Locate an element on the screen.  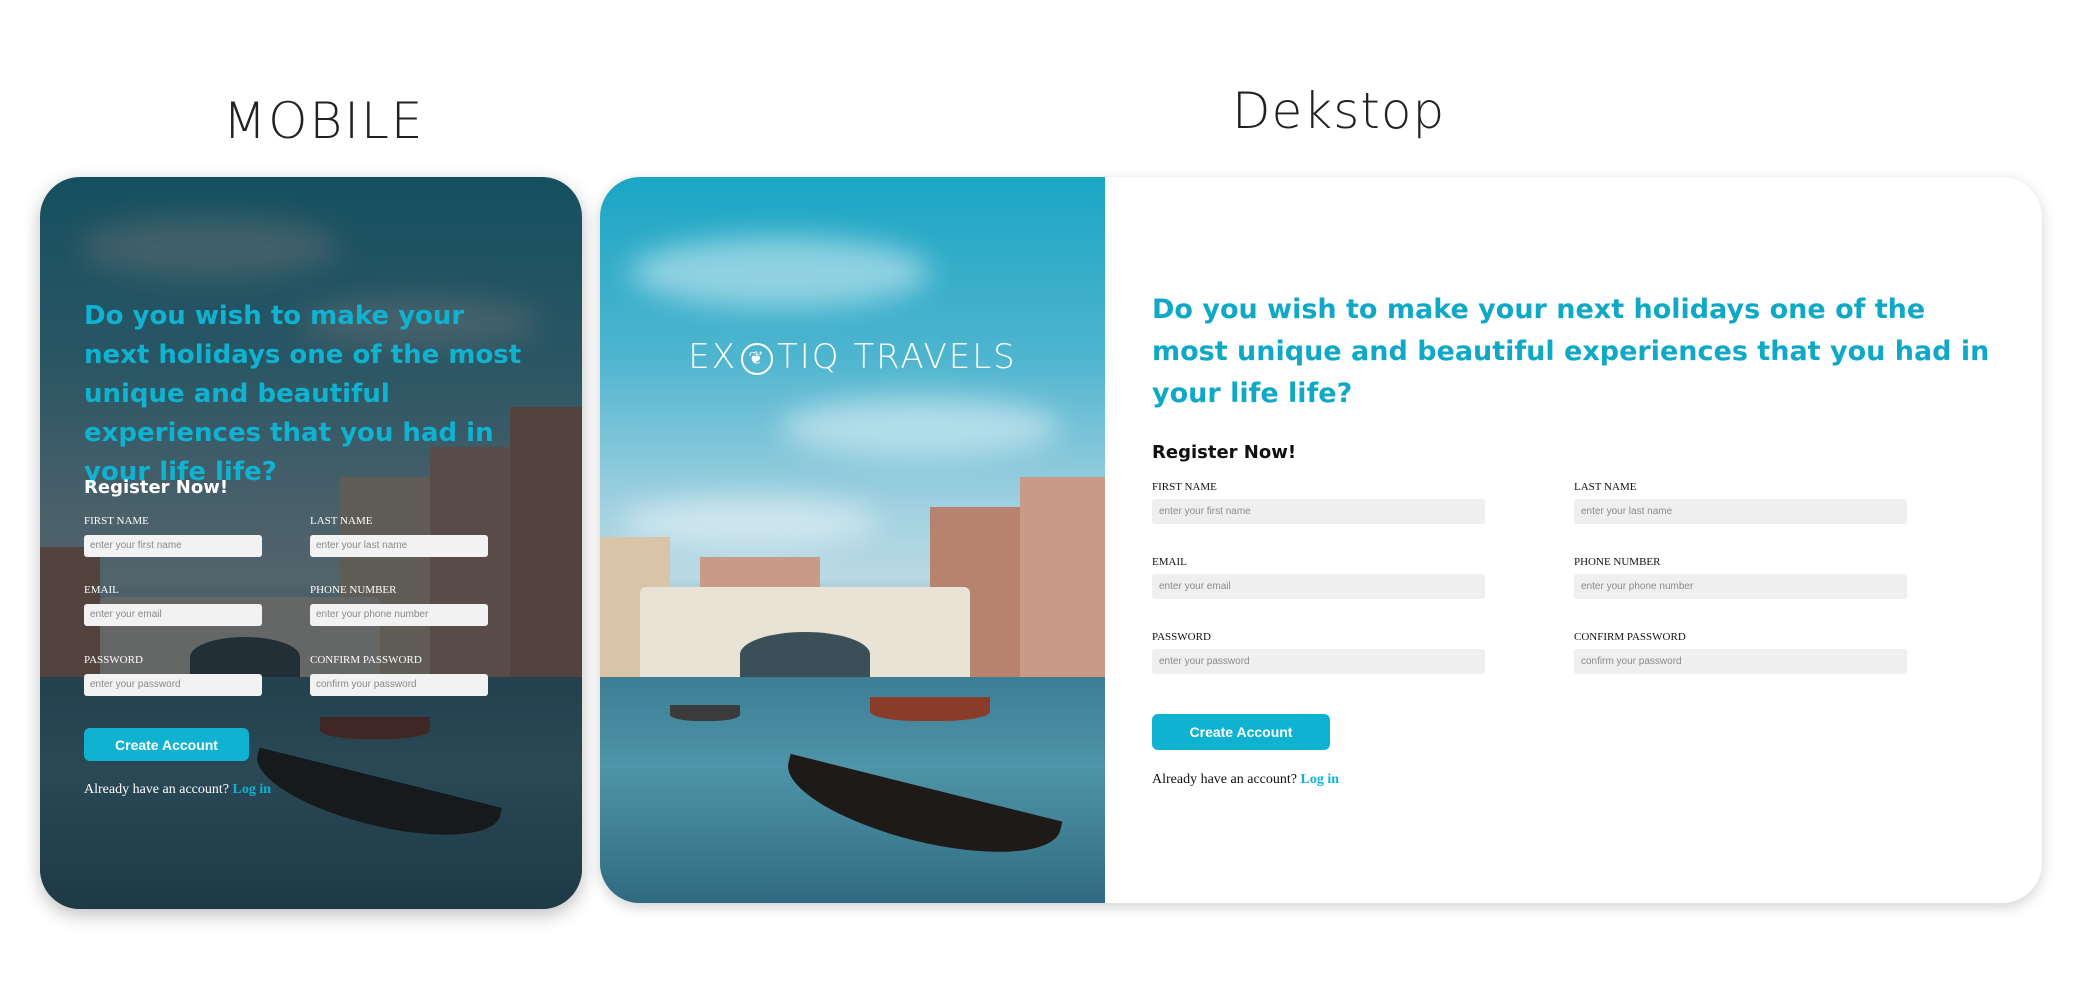
desktop-label: Dekstop is located at coordinates (1339, 111).